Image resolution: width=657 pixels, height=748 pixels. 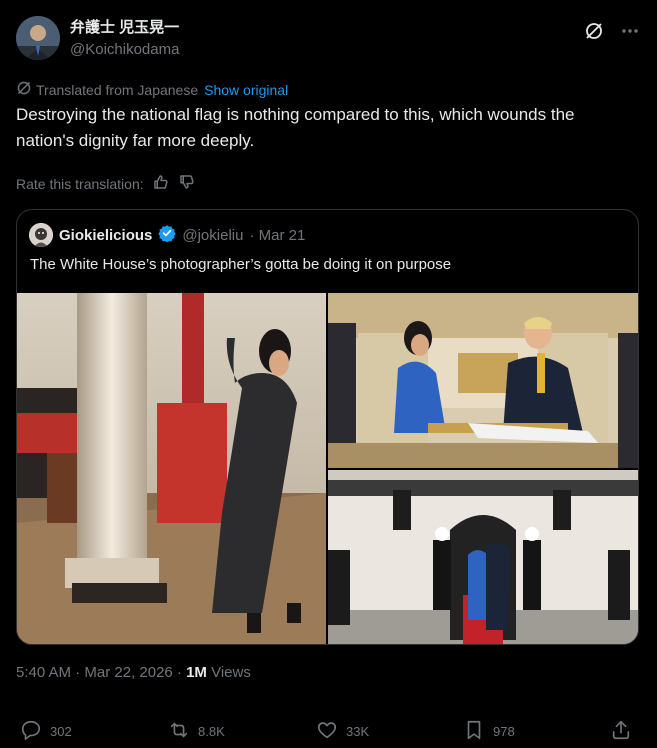 I want to click on bookmark-button: 978, so click(x=489, y=731).